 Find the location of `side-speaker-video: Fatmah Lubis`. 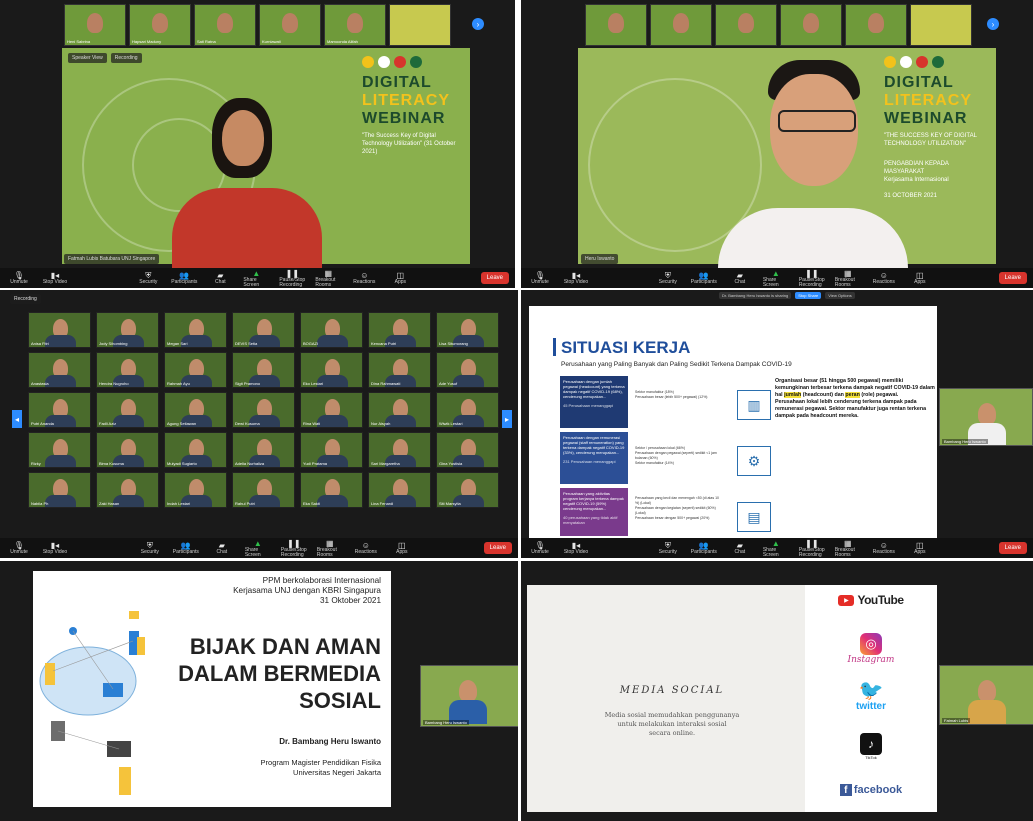

side-speaker-video: Fatmah Lubis is located at coordinates (986, 695).